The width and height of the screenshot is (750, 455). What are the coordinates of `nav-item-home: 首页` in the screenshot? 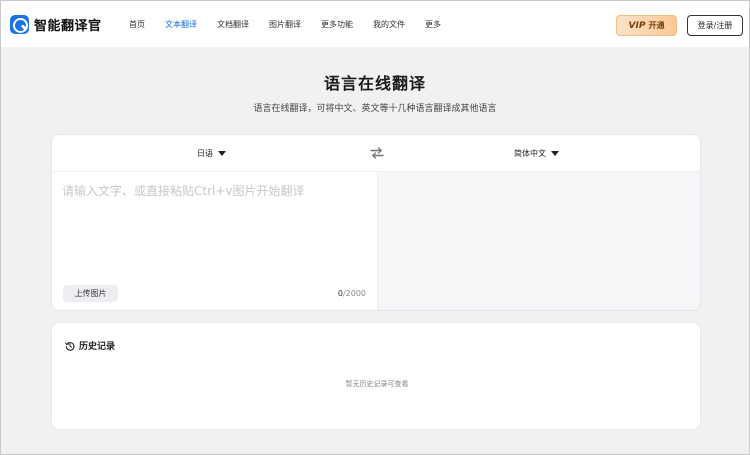 It's located at (137, 24).